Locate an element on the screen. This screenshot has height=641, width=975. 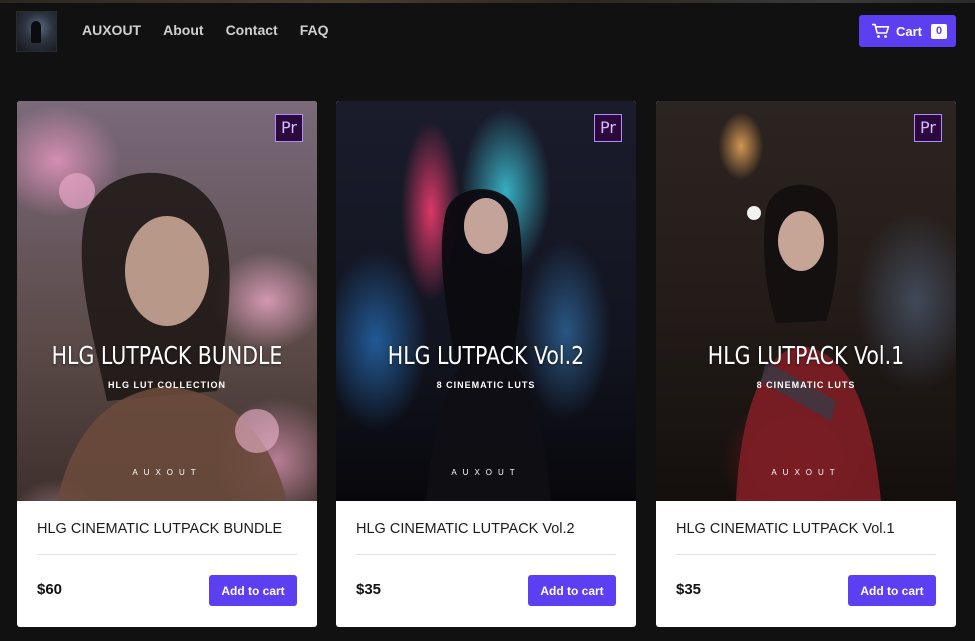
cart-label: Cart is located at coordinates (909, 31).